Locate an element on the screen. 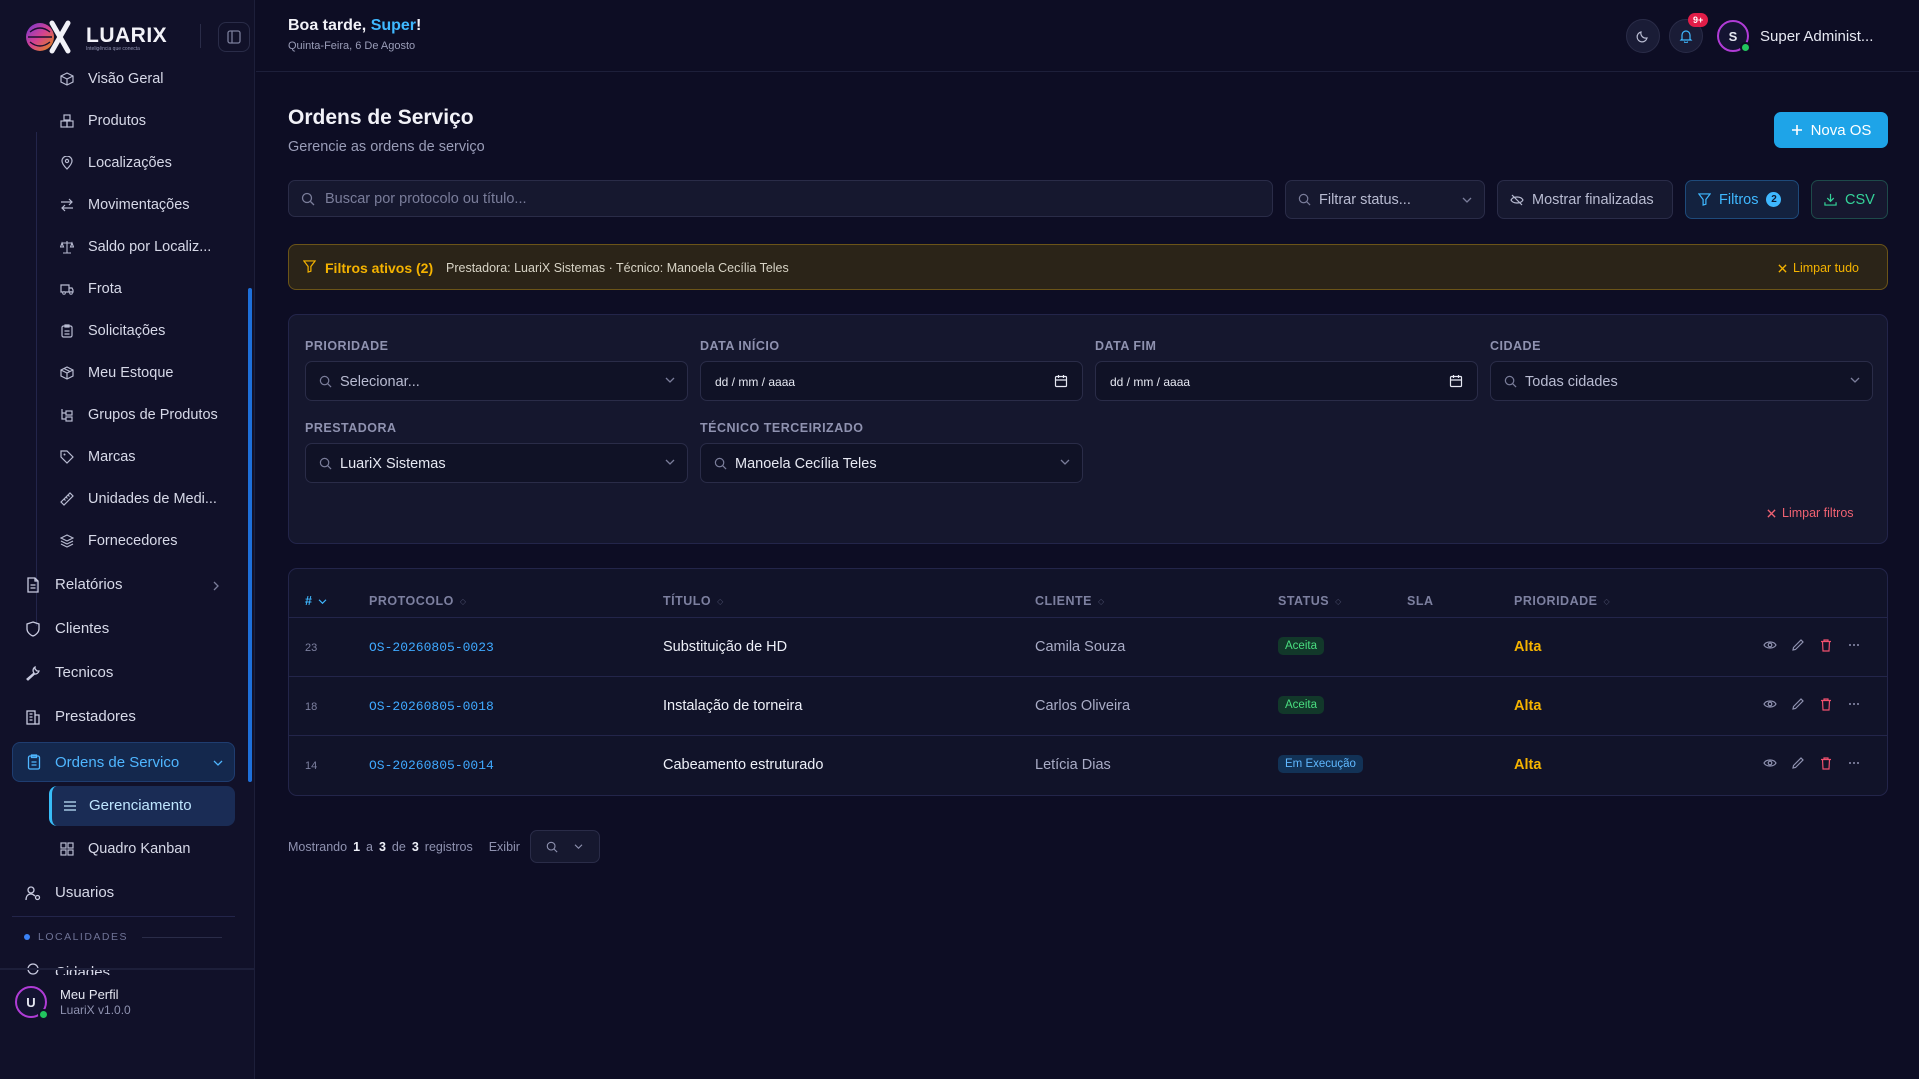  brand-name: LUARIX is located at coordinates (127, 35).